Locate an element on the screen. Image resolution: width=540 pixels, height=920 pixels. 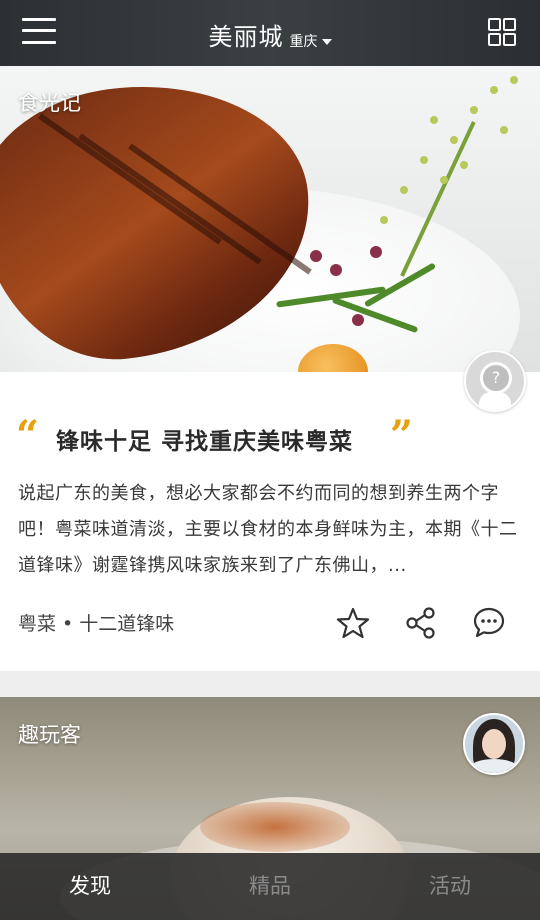
tab-events: 活动 is located at coordinates (450, 886).